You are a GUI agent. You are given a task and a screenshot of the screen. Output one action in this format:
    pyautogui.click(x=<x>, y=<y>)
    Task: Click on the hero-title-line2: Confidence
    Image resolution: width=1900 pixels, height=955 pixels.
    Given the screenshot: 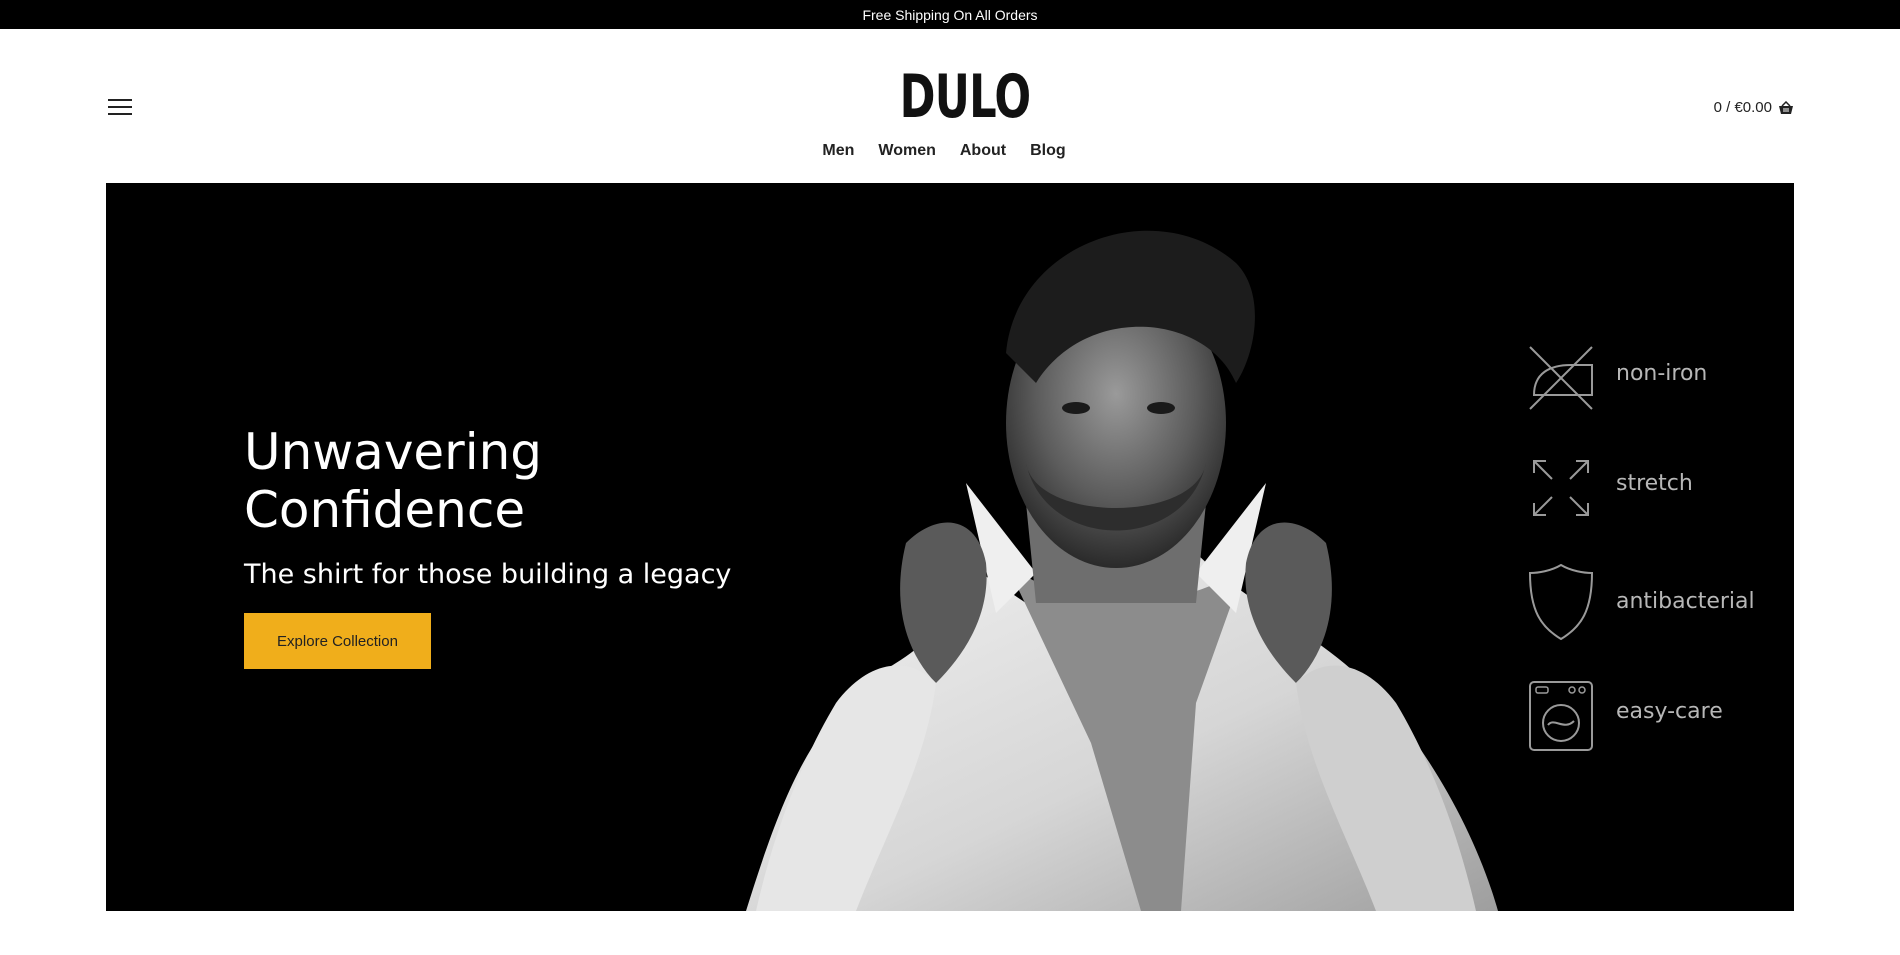 What is the action you would take?
    pyautogui.click(x=385, y=510)
    